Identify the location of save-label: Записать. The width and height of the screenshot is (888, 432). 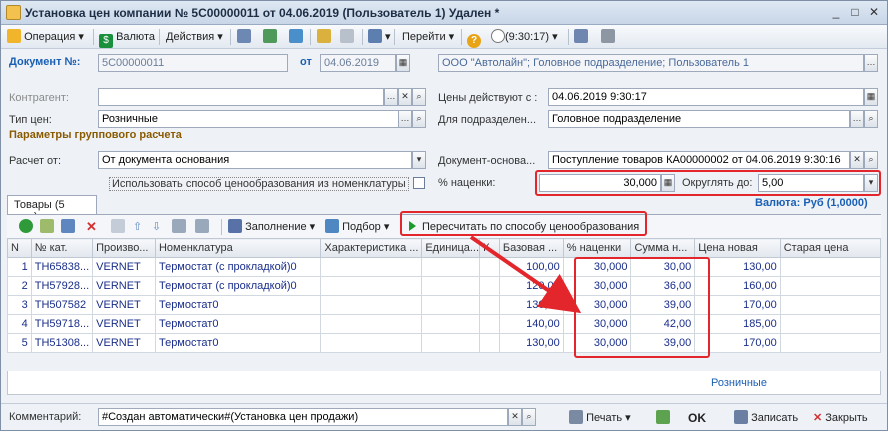
(775, 418).